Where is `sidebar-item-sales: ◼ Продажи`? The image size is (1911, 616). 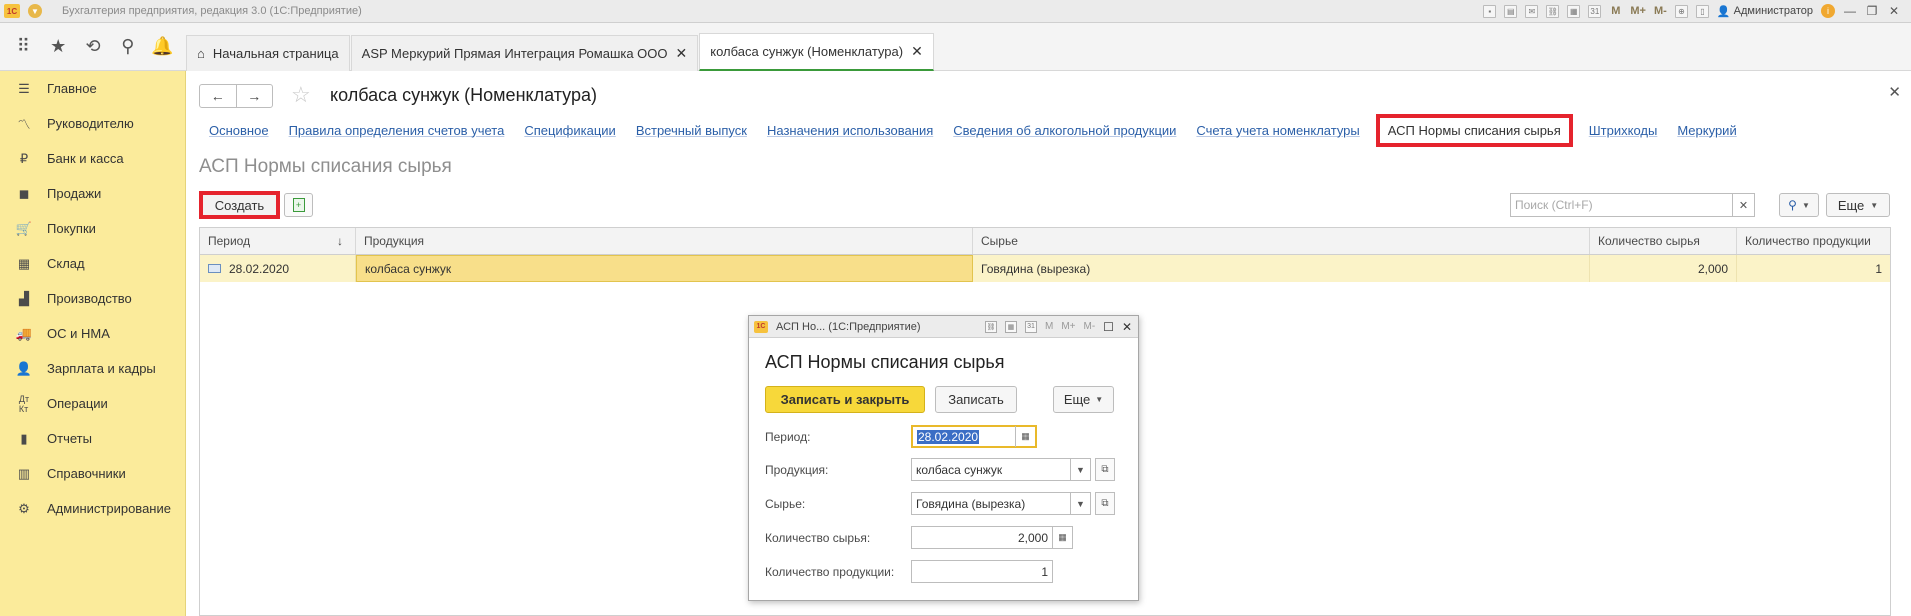
sidebar-item-sales: ◼ Продажи is located at coordinates (92, 193).